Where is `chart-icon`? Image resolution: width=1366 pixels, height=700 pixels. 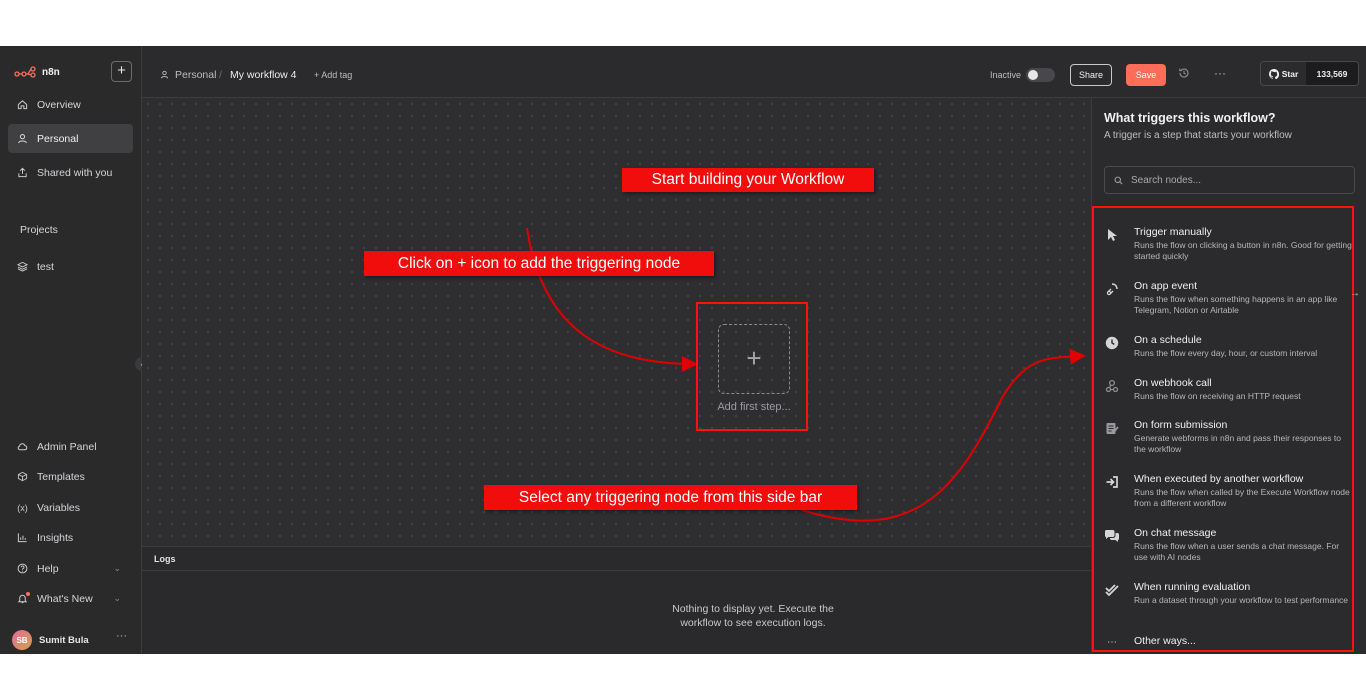
chart-icon is located at coordinates (22, 537).